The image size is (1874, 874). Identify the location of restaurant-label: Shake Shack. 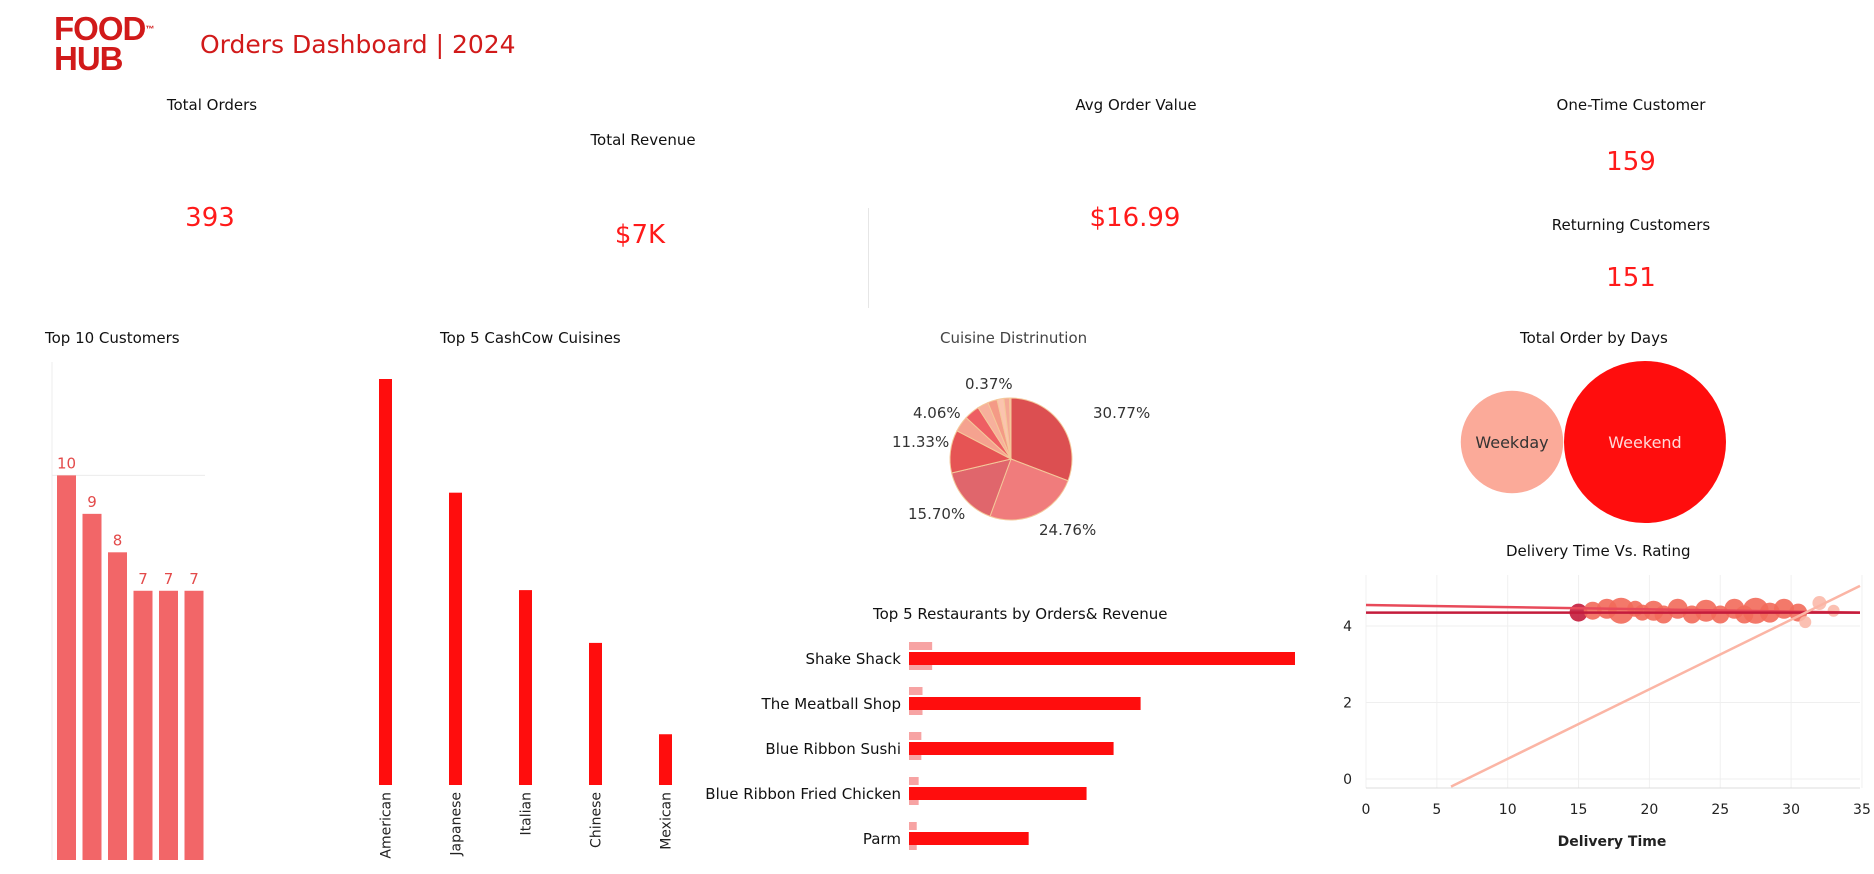
(853, 659).